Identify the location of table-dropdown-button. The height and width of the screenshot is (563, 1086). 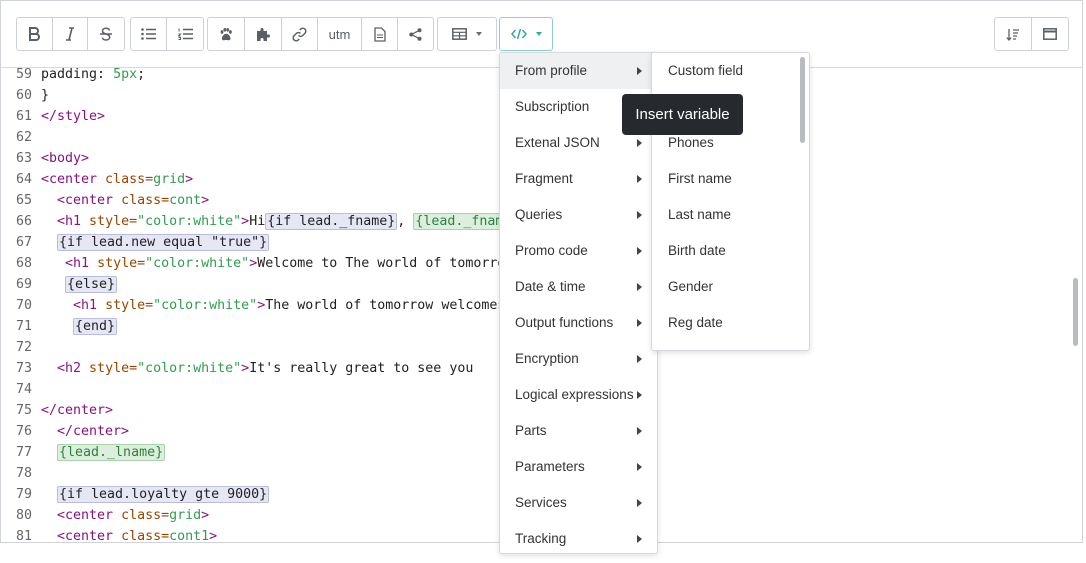
(467, 34).